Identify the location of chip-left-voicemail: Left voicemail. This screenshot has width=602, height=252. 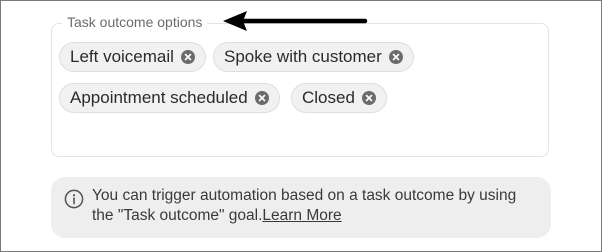
(132, 57).